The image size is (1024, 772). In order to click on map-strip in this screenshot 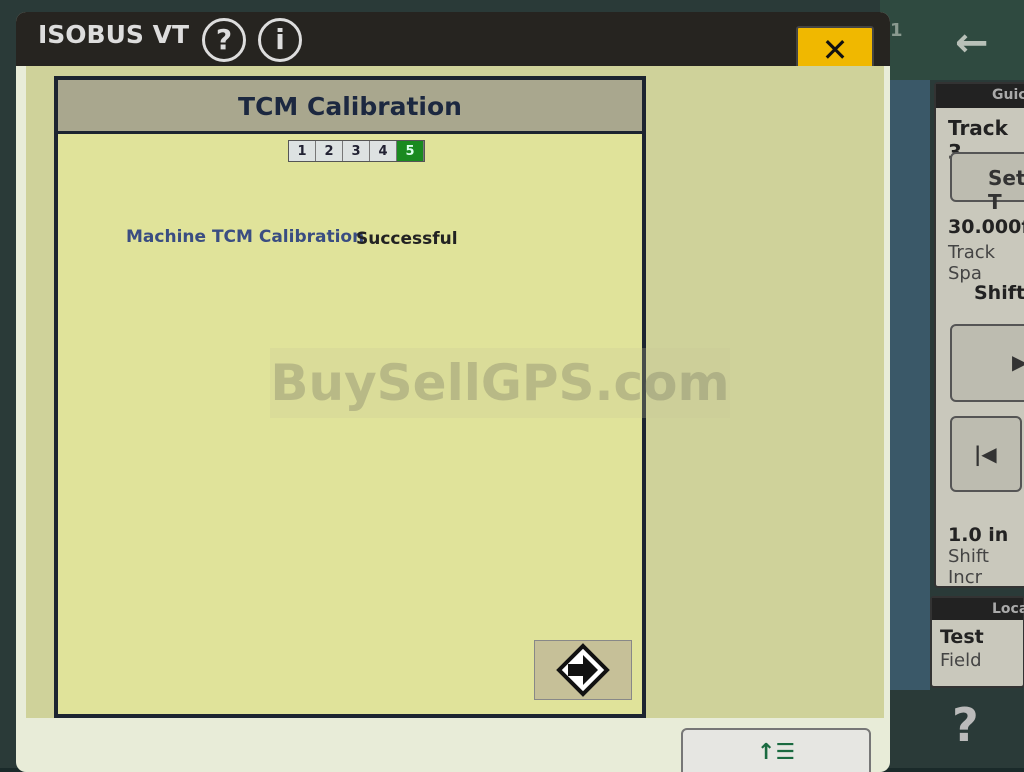, I will do `click(910, 385)`.